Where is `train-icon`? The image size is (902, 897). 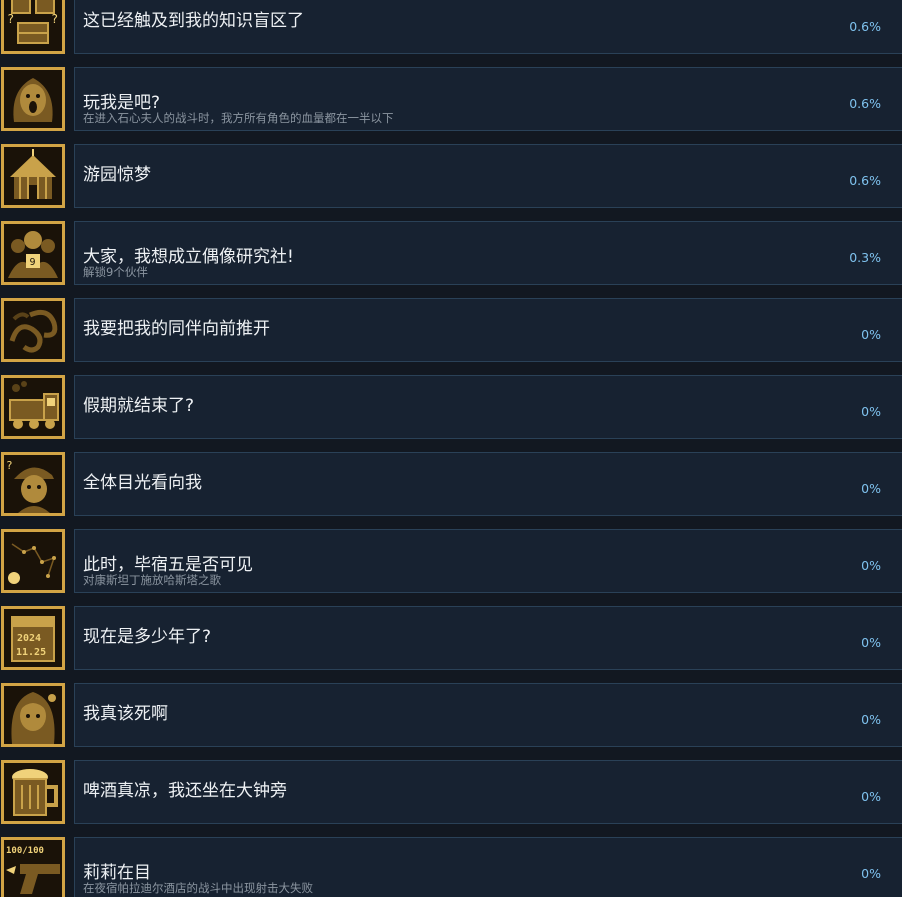 train-icon is located at coordinates (33, 407).